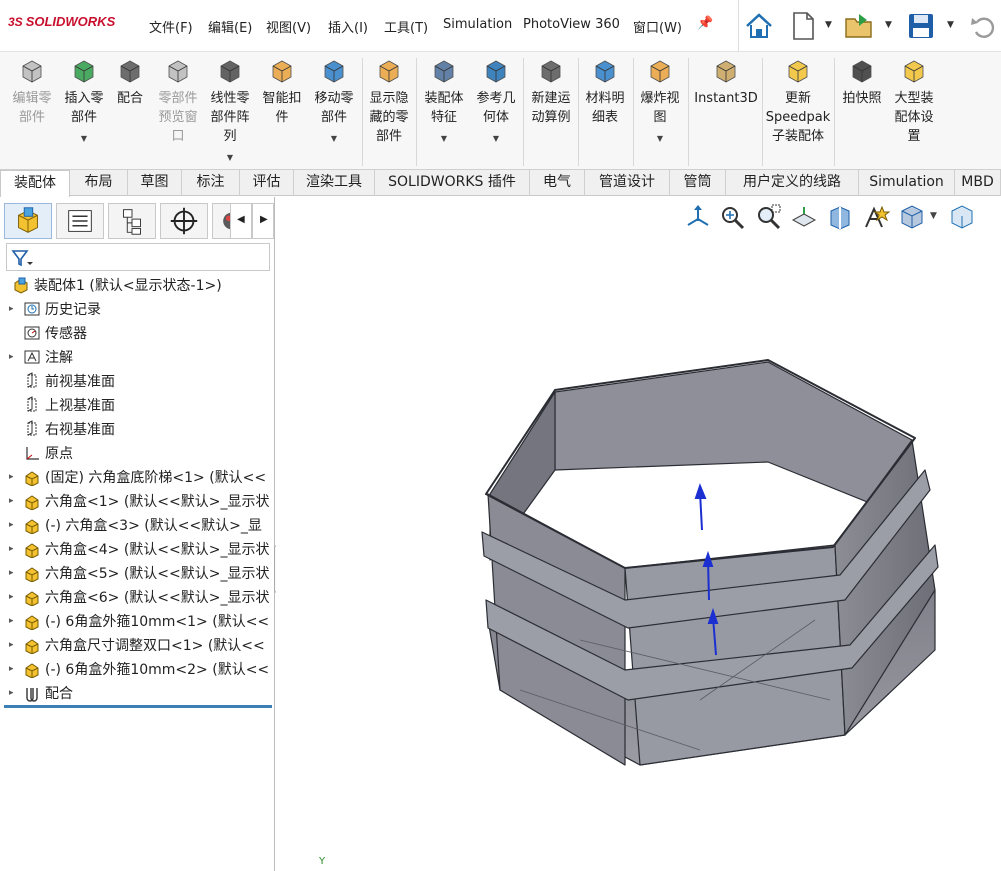 The width and height of the screenshot is (1001, 871). What do you see at coordinates (155, 183) in the screenshot?
I see `tab-2: 草图` at bounding box center [155, 183].